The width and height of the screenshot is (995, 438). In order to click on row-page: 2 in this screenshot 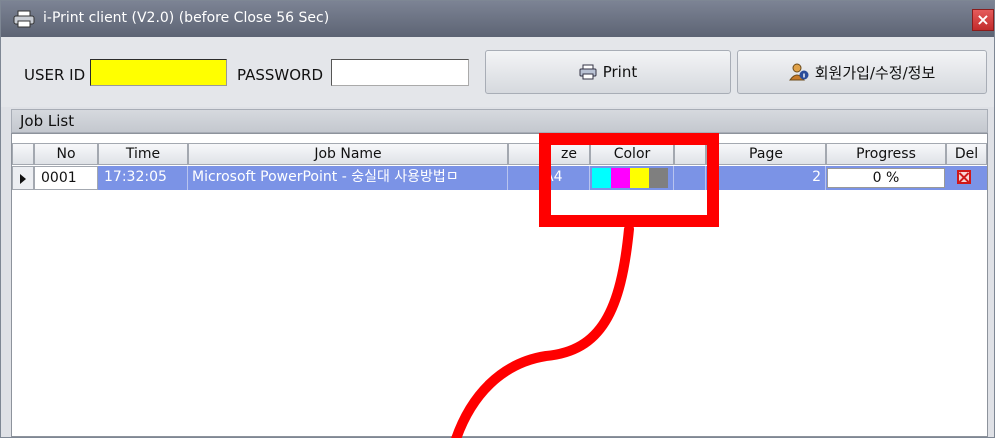, I will do `click(766, 178)`.